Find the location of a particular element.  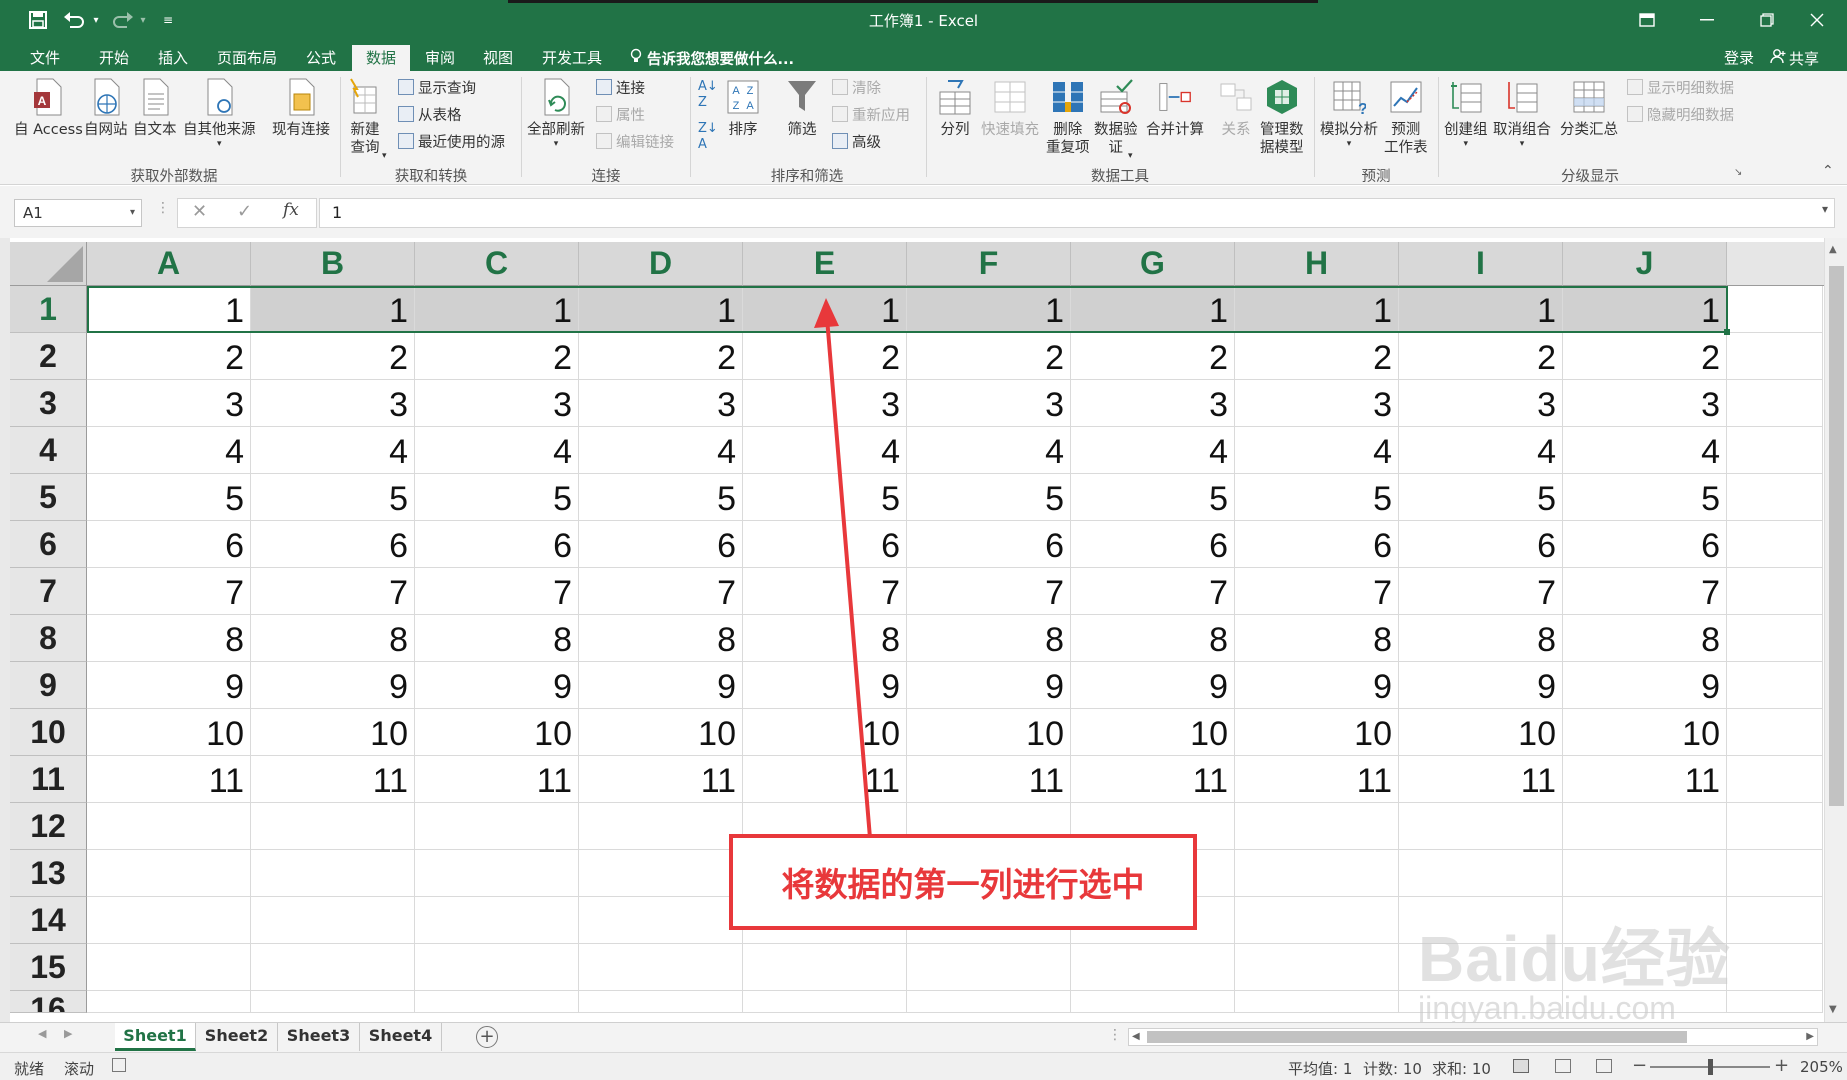

show-queries-button: 显示查询 is located at coordinates (437, 87).